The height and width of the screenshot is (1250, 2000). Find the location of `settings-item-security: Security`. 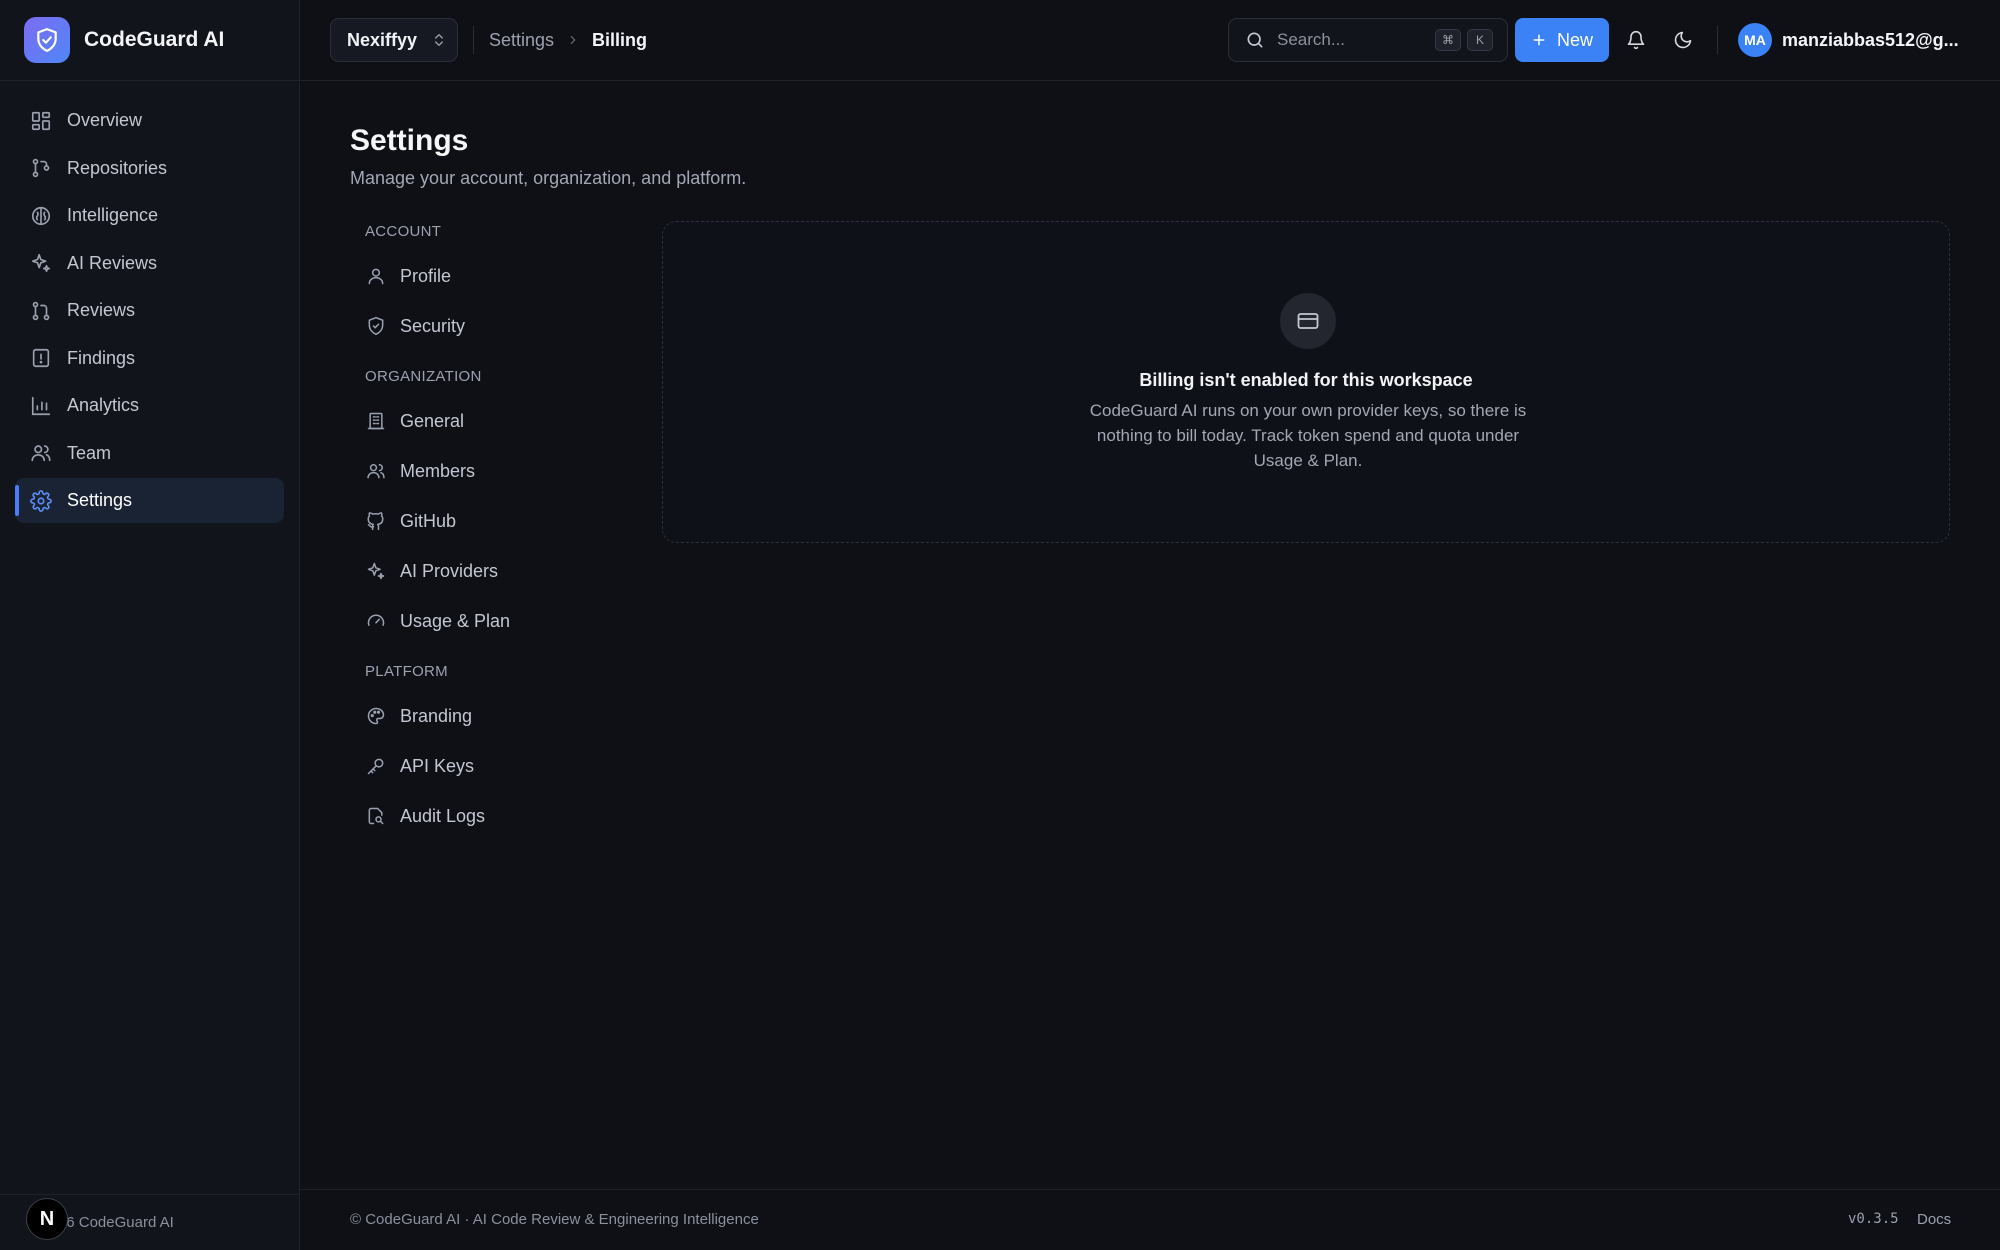

settings-item-security: Security is located at coordinates (480, 326).